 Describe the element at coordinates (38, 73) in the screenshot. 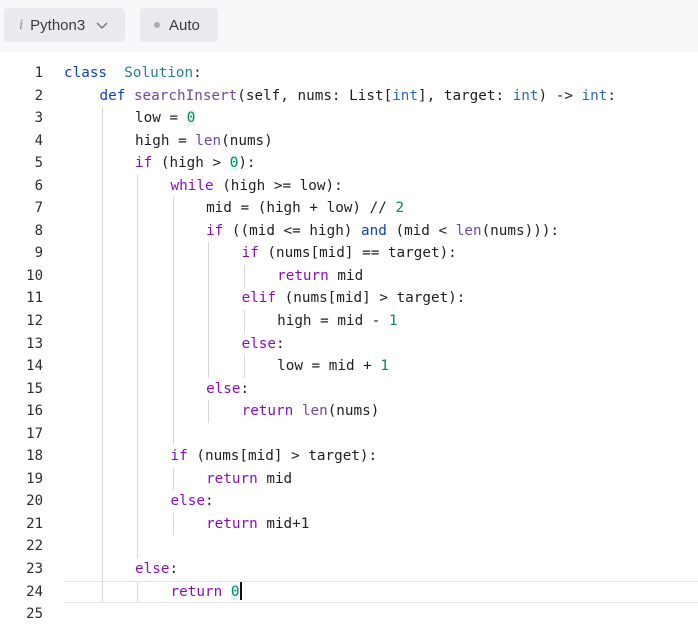

I see `line-number: 1` at that location.